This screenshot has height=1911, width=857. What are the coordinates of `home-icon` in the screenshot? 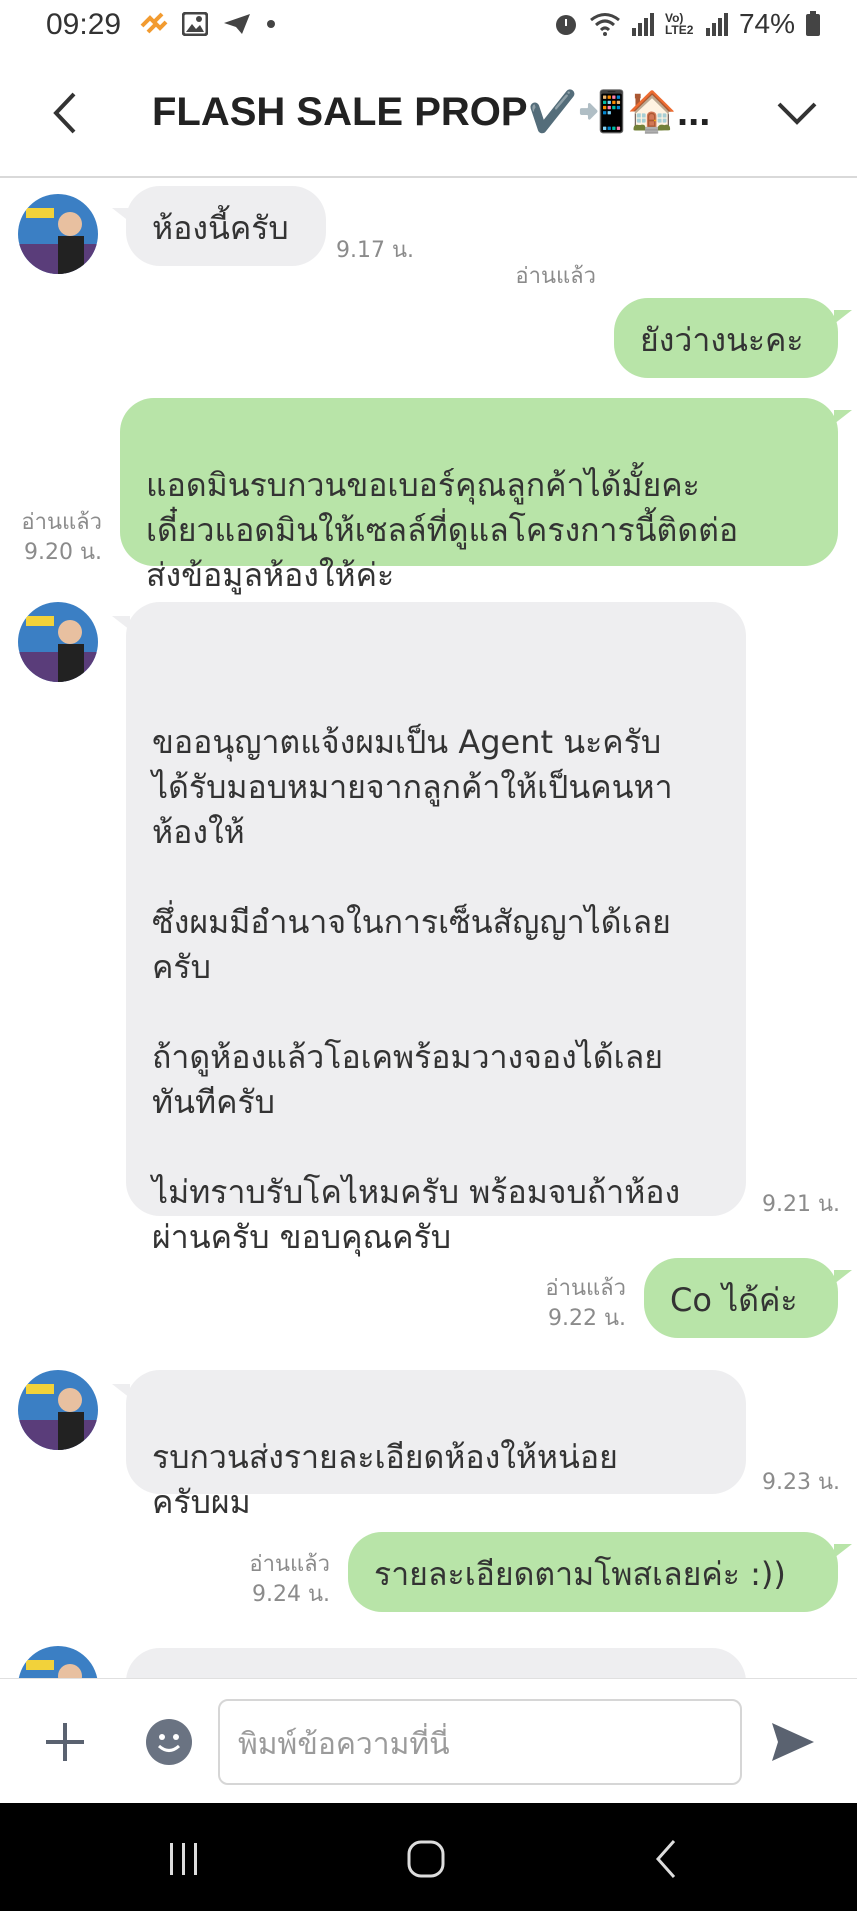 It's located at (426, 1859).